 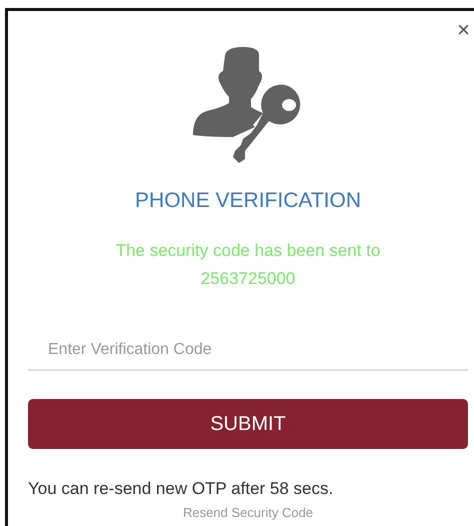 What do you see at coordinates (248, 424) in the screenshot?
I see `submit-button: SUBMIT` at bounding box center [248, 424].